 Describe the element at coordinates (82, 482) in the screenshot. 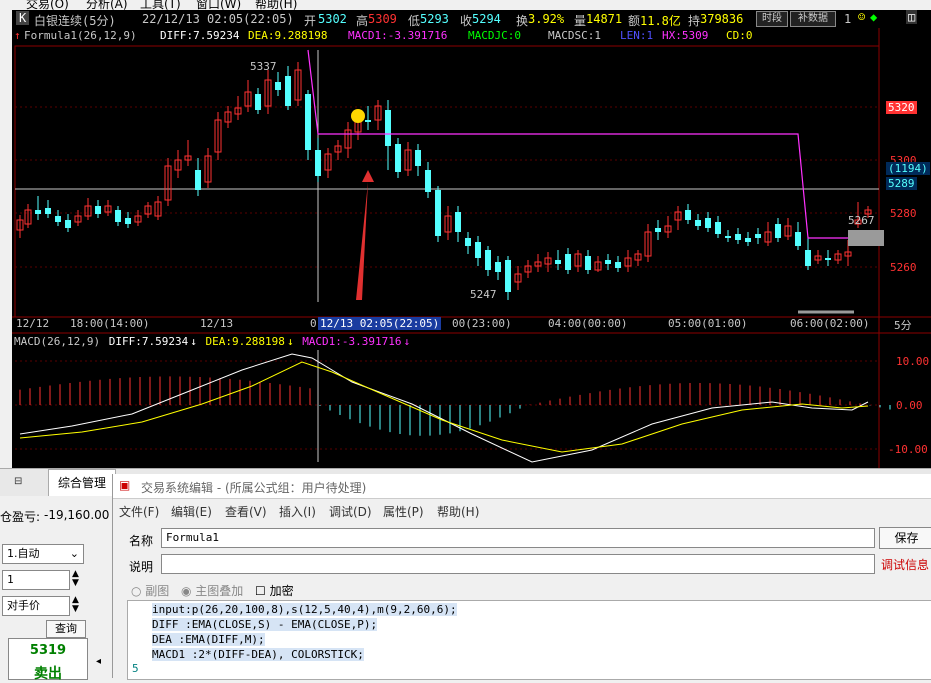

I see `tab-composite-management: 综合管理` at that location.